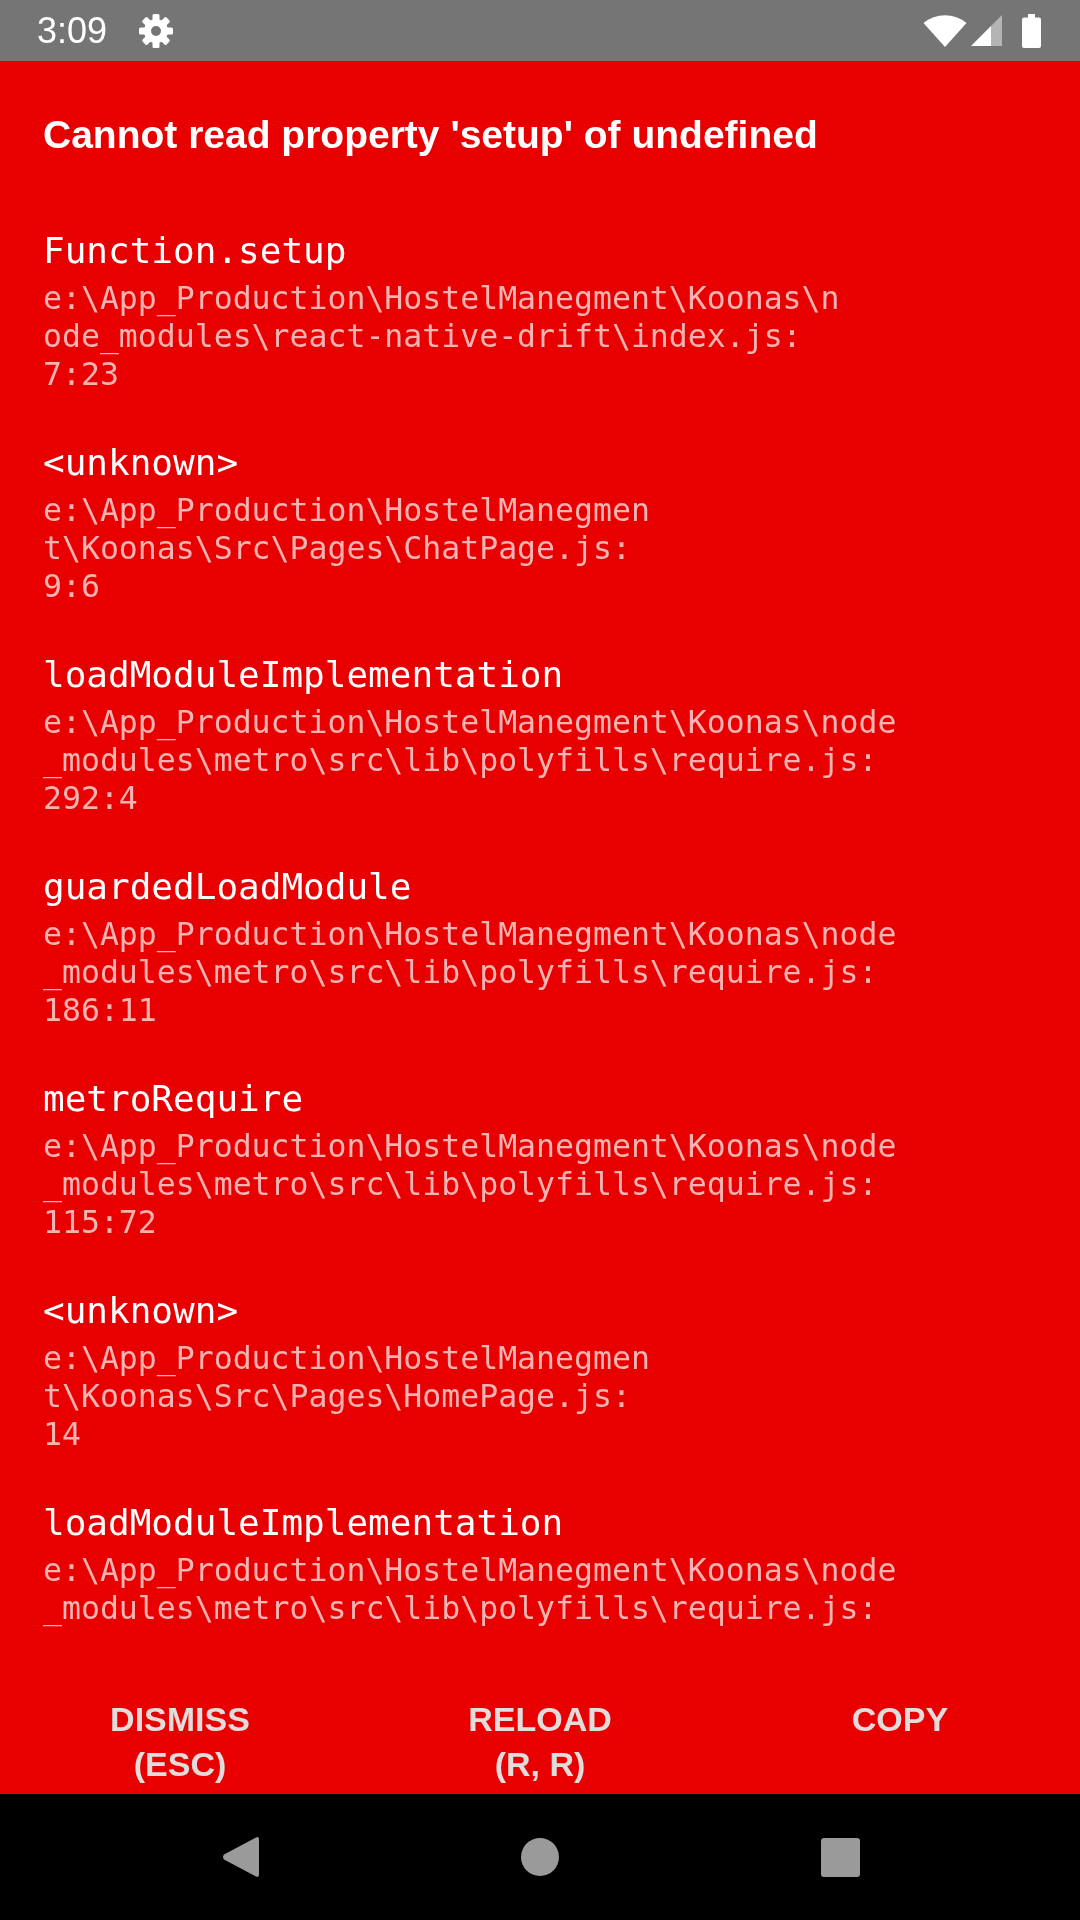  Describe the element at coordinates (156, 30) in the screenshot. I see `settings-icon` at that location.